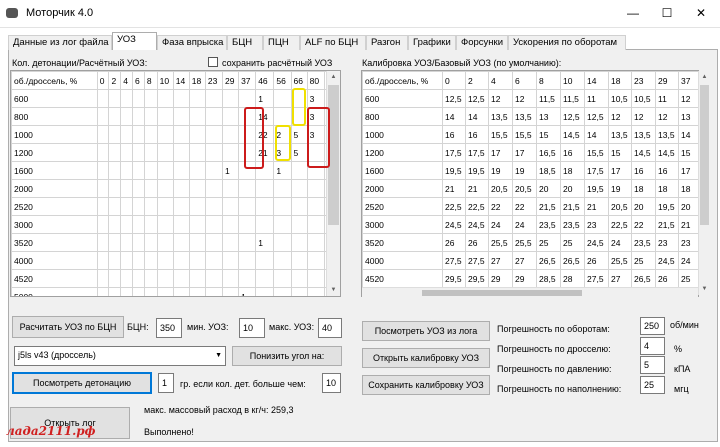 This screenshot has height=447, width=720. I want to click on table-cell: 15,5, so click(596, 152).